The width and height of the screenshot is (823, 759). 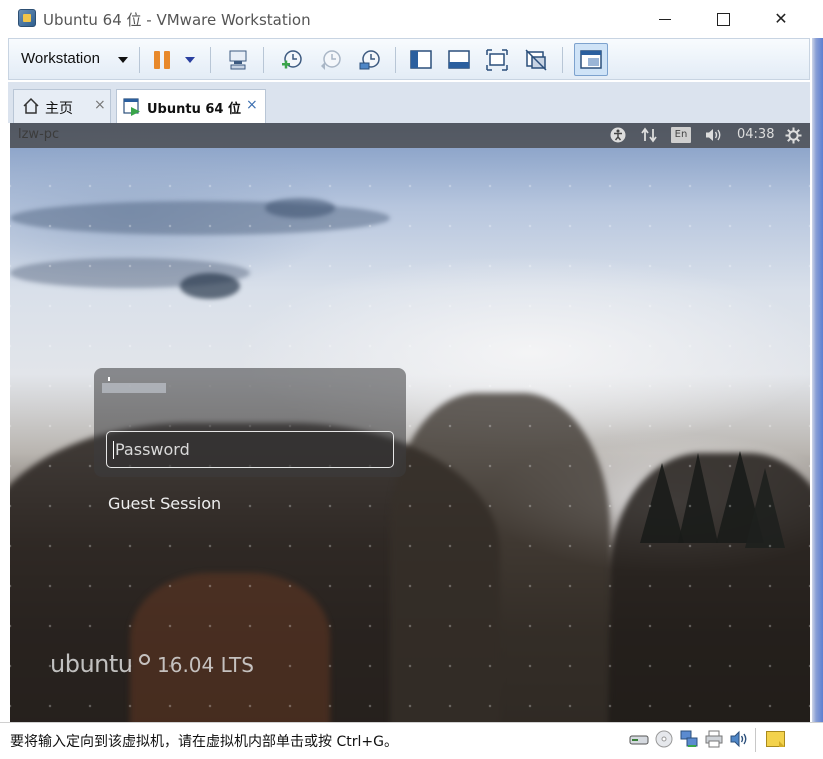 I want to click on ubuntu-logo-text: ubuntu, so click(x=91, y=664).